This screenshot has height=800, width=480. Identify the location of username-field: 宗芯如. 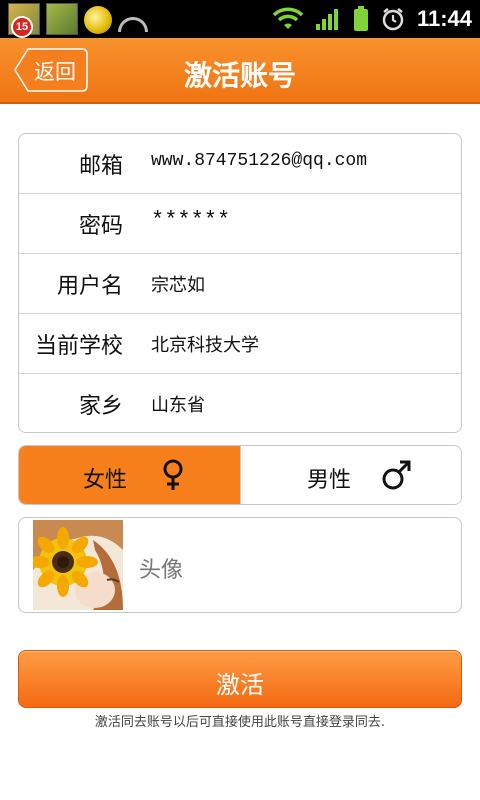
(178, 284).